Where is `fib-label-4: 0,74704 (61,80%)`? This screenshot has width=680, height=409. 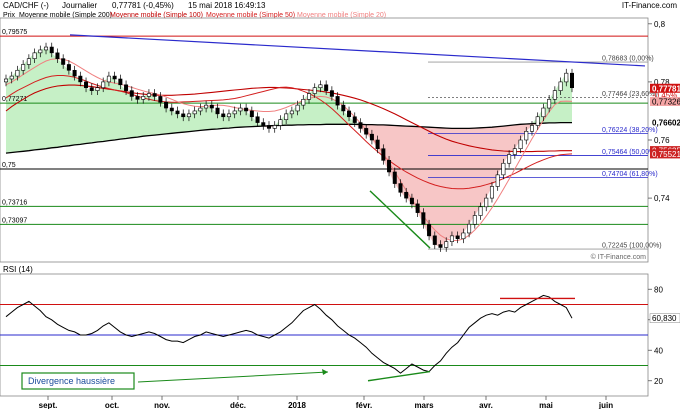
fib-label-4: 0,74704 (61,80%) is located at coordinates (630, 174).